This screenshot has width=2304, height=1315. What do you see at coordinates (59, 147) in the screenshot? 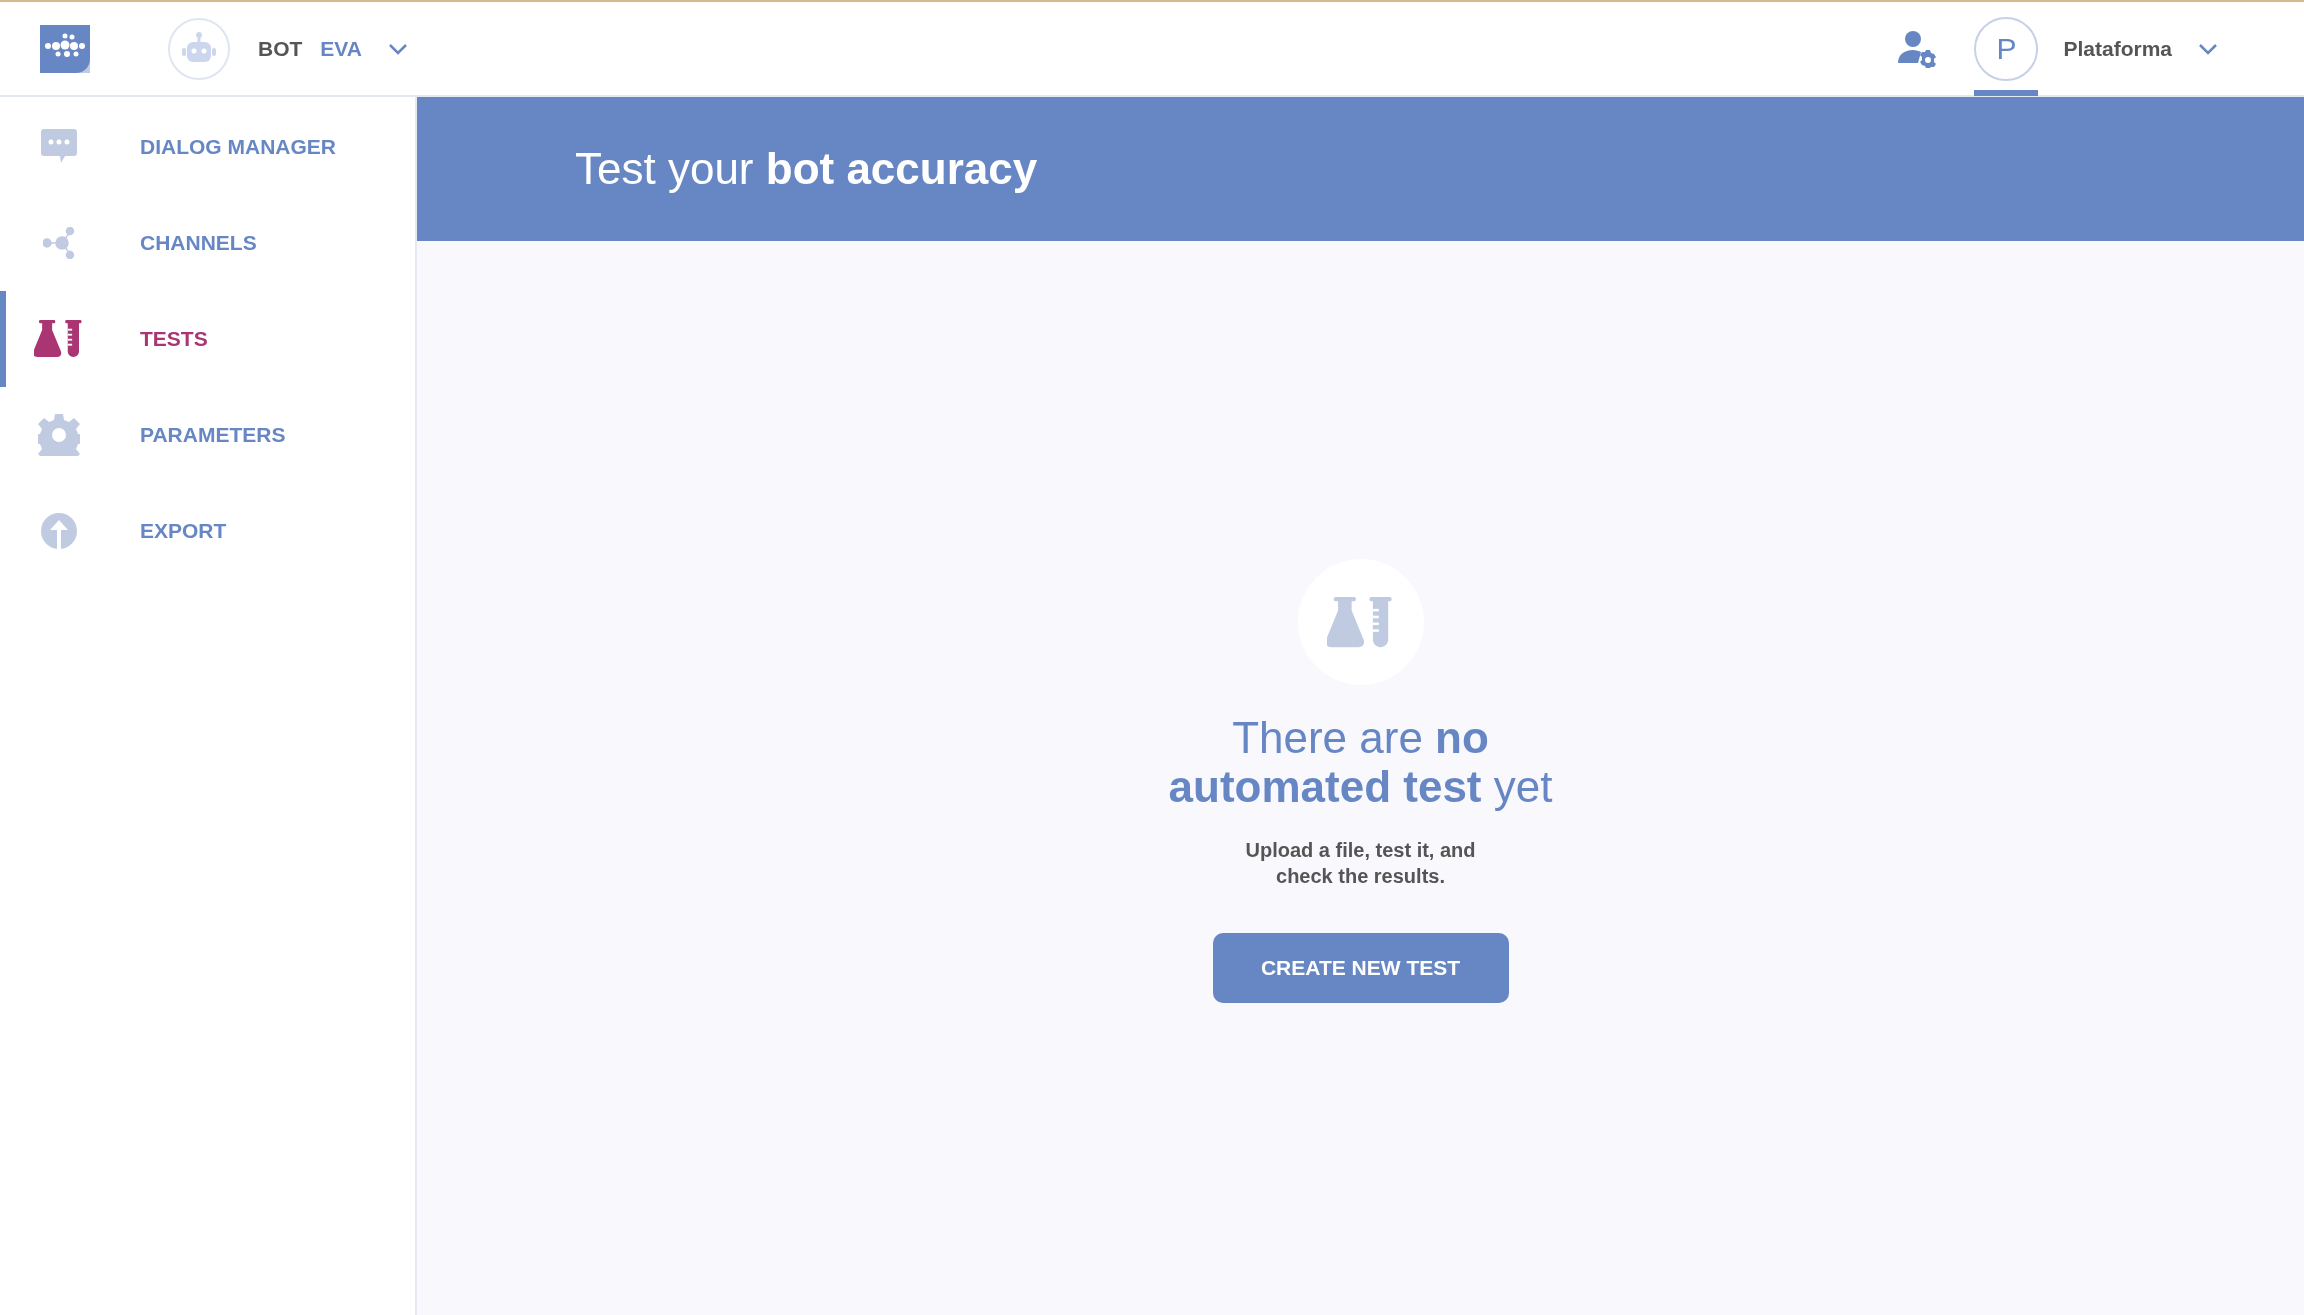
I see `chat-bubble-icon` at bounding box center [59, 147].